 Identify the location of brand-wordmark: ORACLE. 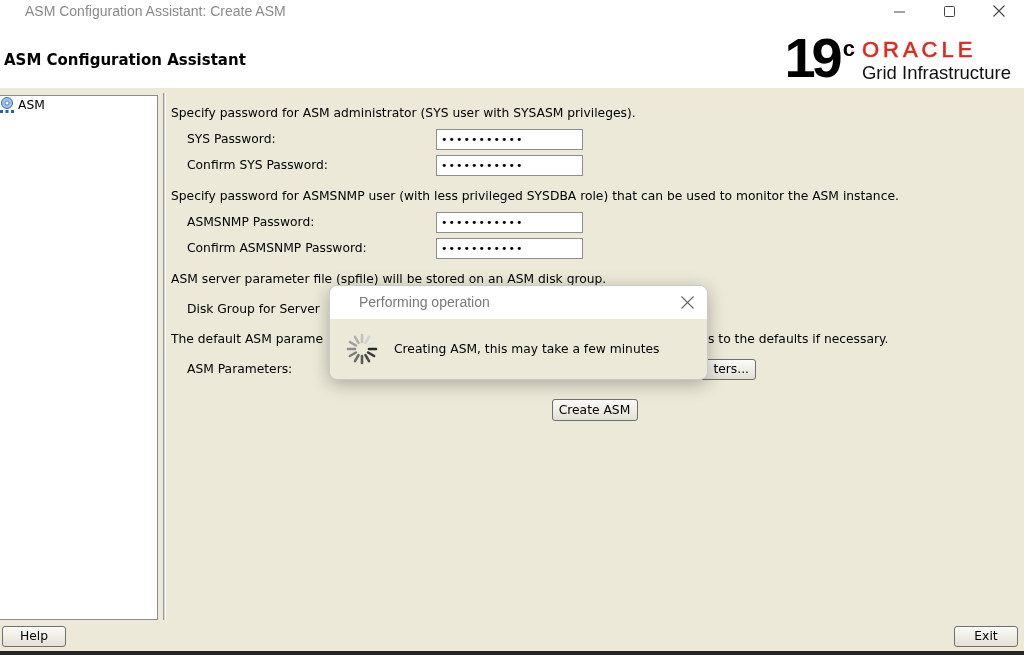
(919, 50).